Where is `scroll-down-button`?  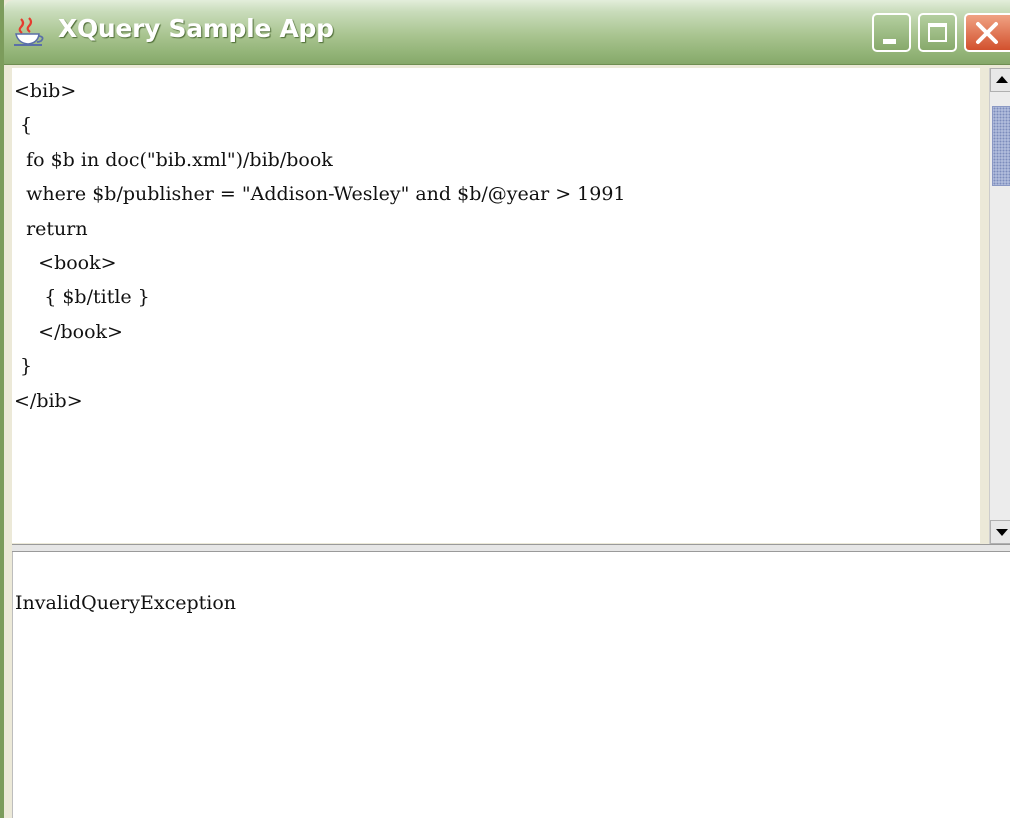
scroll-down-button is located at coordinates (1000, 532).